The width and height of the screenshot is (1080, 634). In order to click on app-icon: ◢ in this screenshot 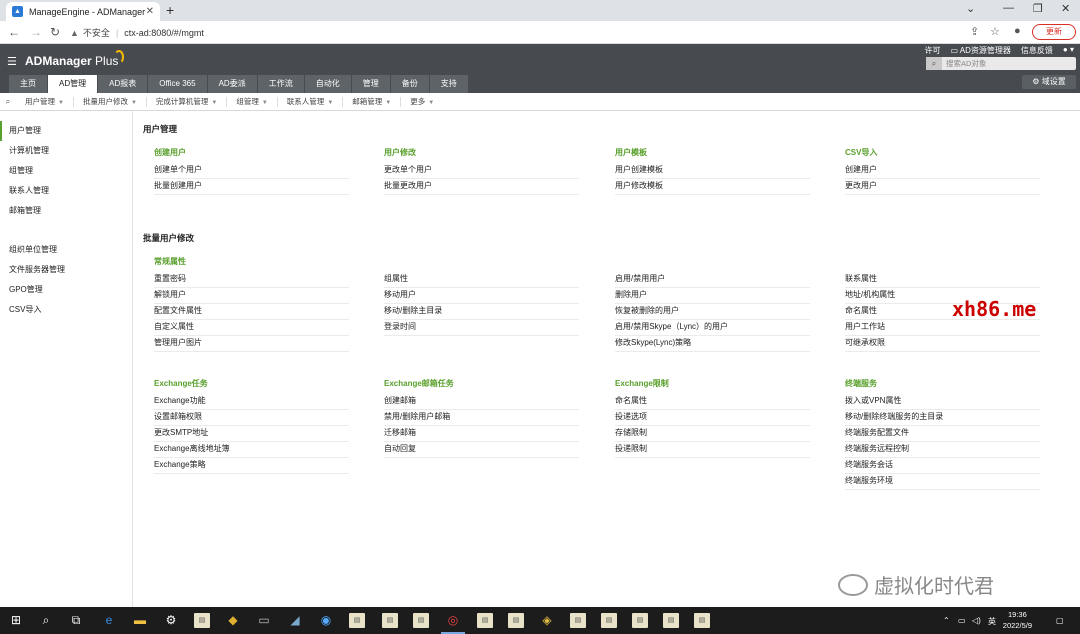, I will do `click(295, 620)`.